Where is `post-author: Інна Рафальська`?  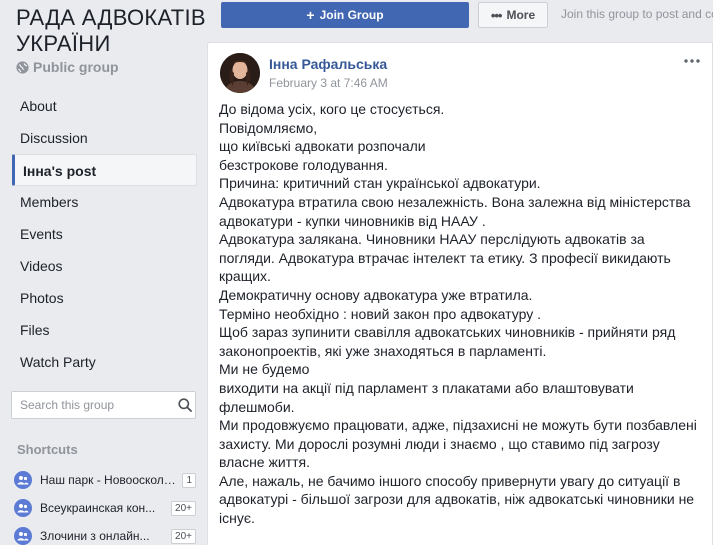
post-author: Інна Рафальська is located at coordinates (328, 64).